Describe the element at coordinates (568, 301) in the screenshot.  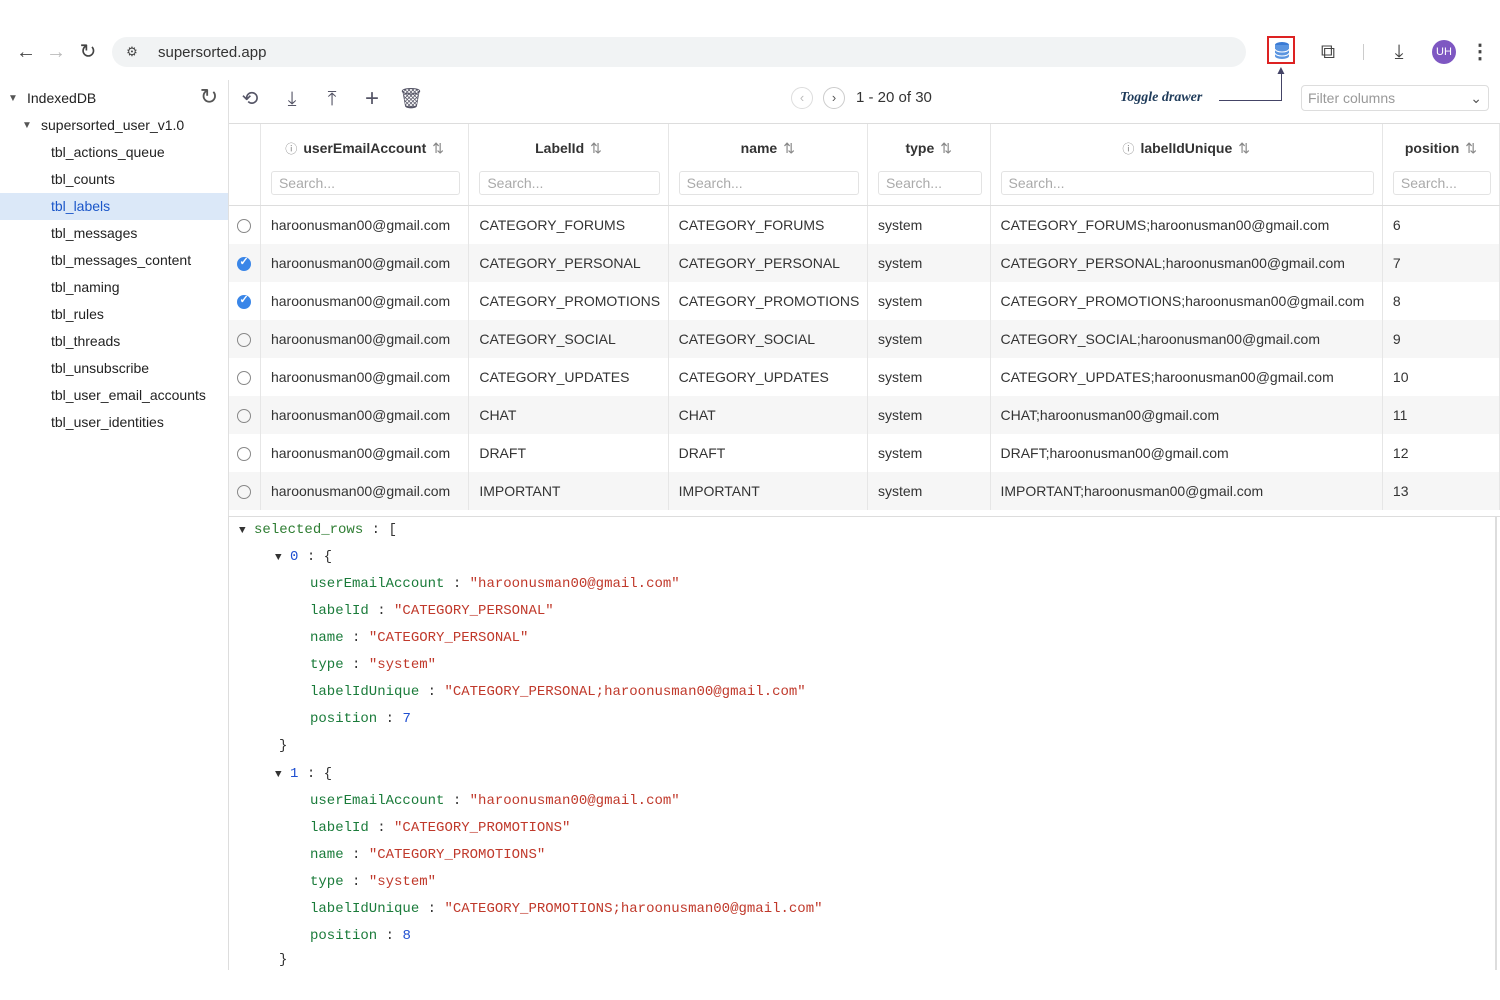
I see `cell-labelid: CATEGORY_PROMOTIONS` at that location.